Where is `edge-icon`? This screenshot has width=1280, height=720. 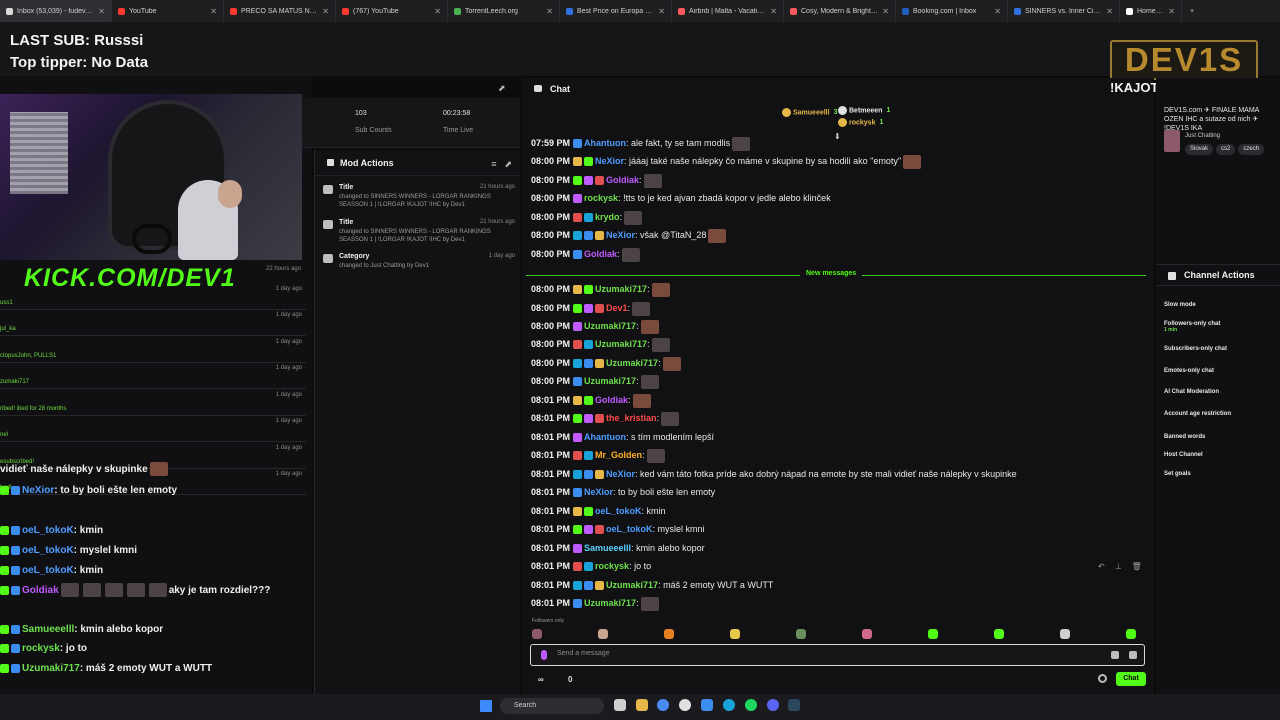
edge-icon is located at coordinates (729, 705).